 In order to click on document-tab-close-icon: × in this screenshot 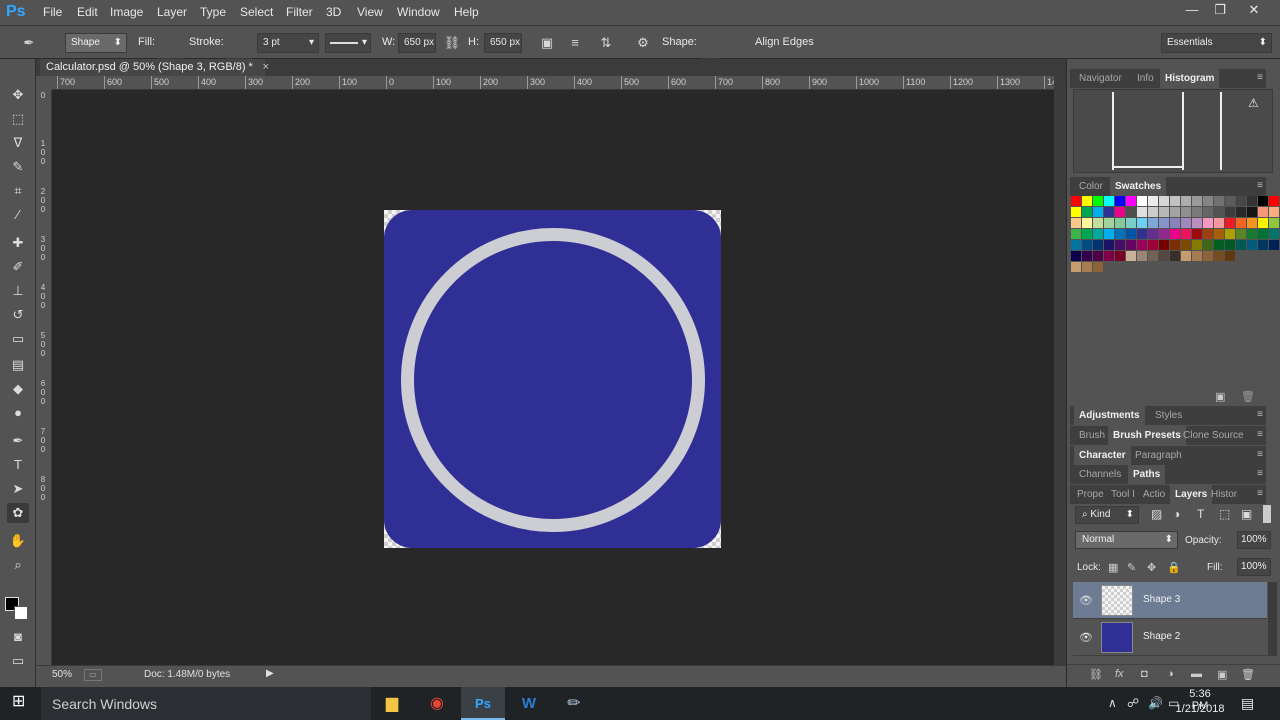, I will do `click(266, 67)`.